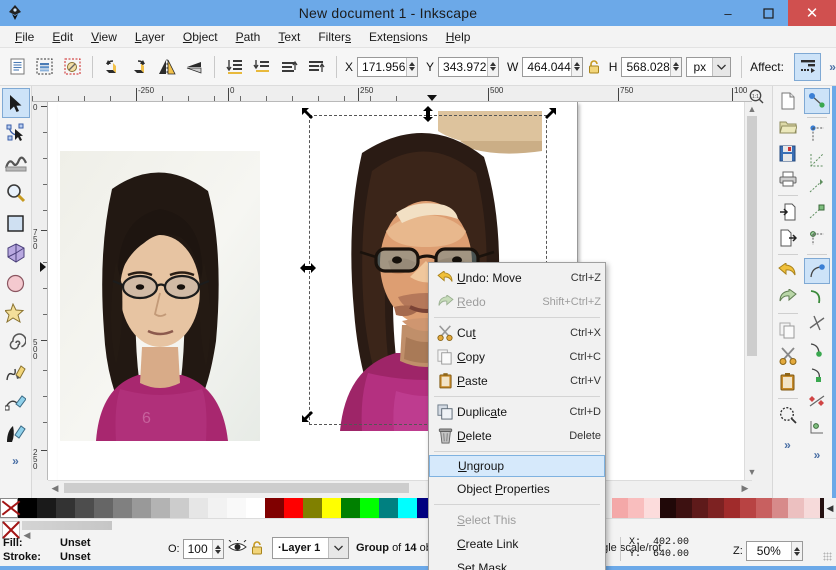  Describe the element at coordinates (112, 67) in the screenshot. I see `rotate-90-ccw-icon` at that location.